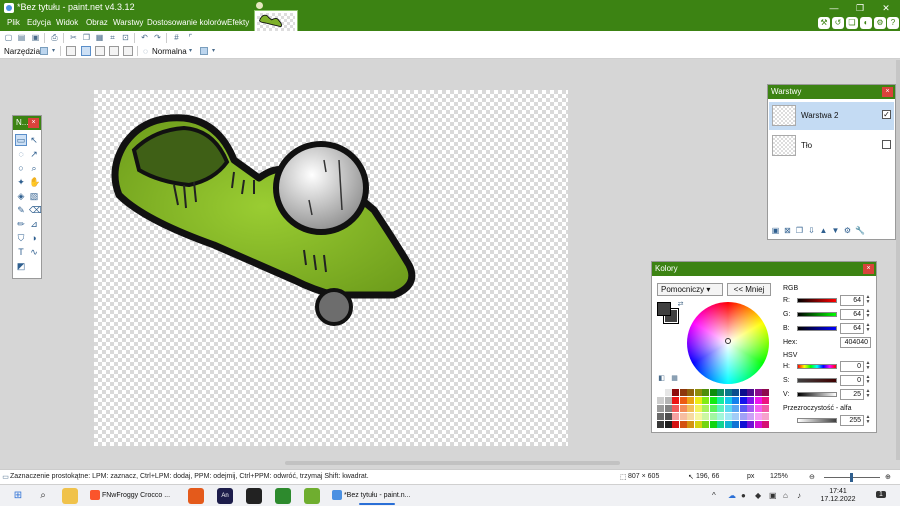 This screenshot has width=900, height=506. What do you see at coordinates (664, 309) in the screenshot?
I see `primary-color-swatch` at bounding box center [664, 309].